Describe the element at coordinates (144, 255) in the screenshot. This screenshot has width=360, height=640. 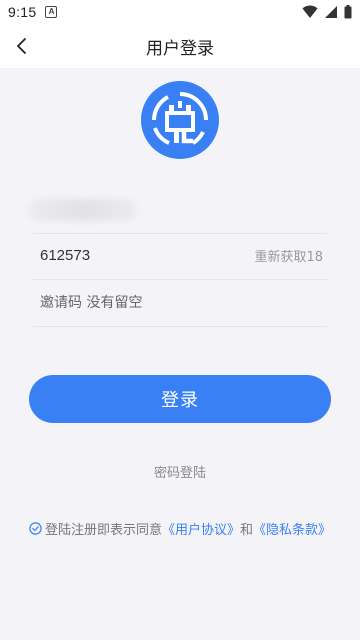
I see `verification-code-input` at that location.